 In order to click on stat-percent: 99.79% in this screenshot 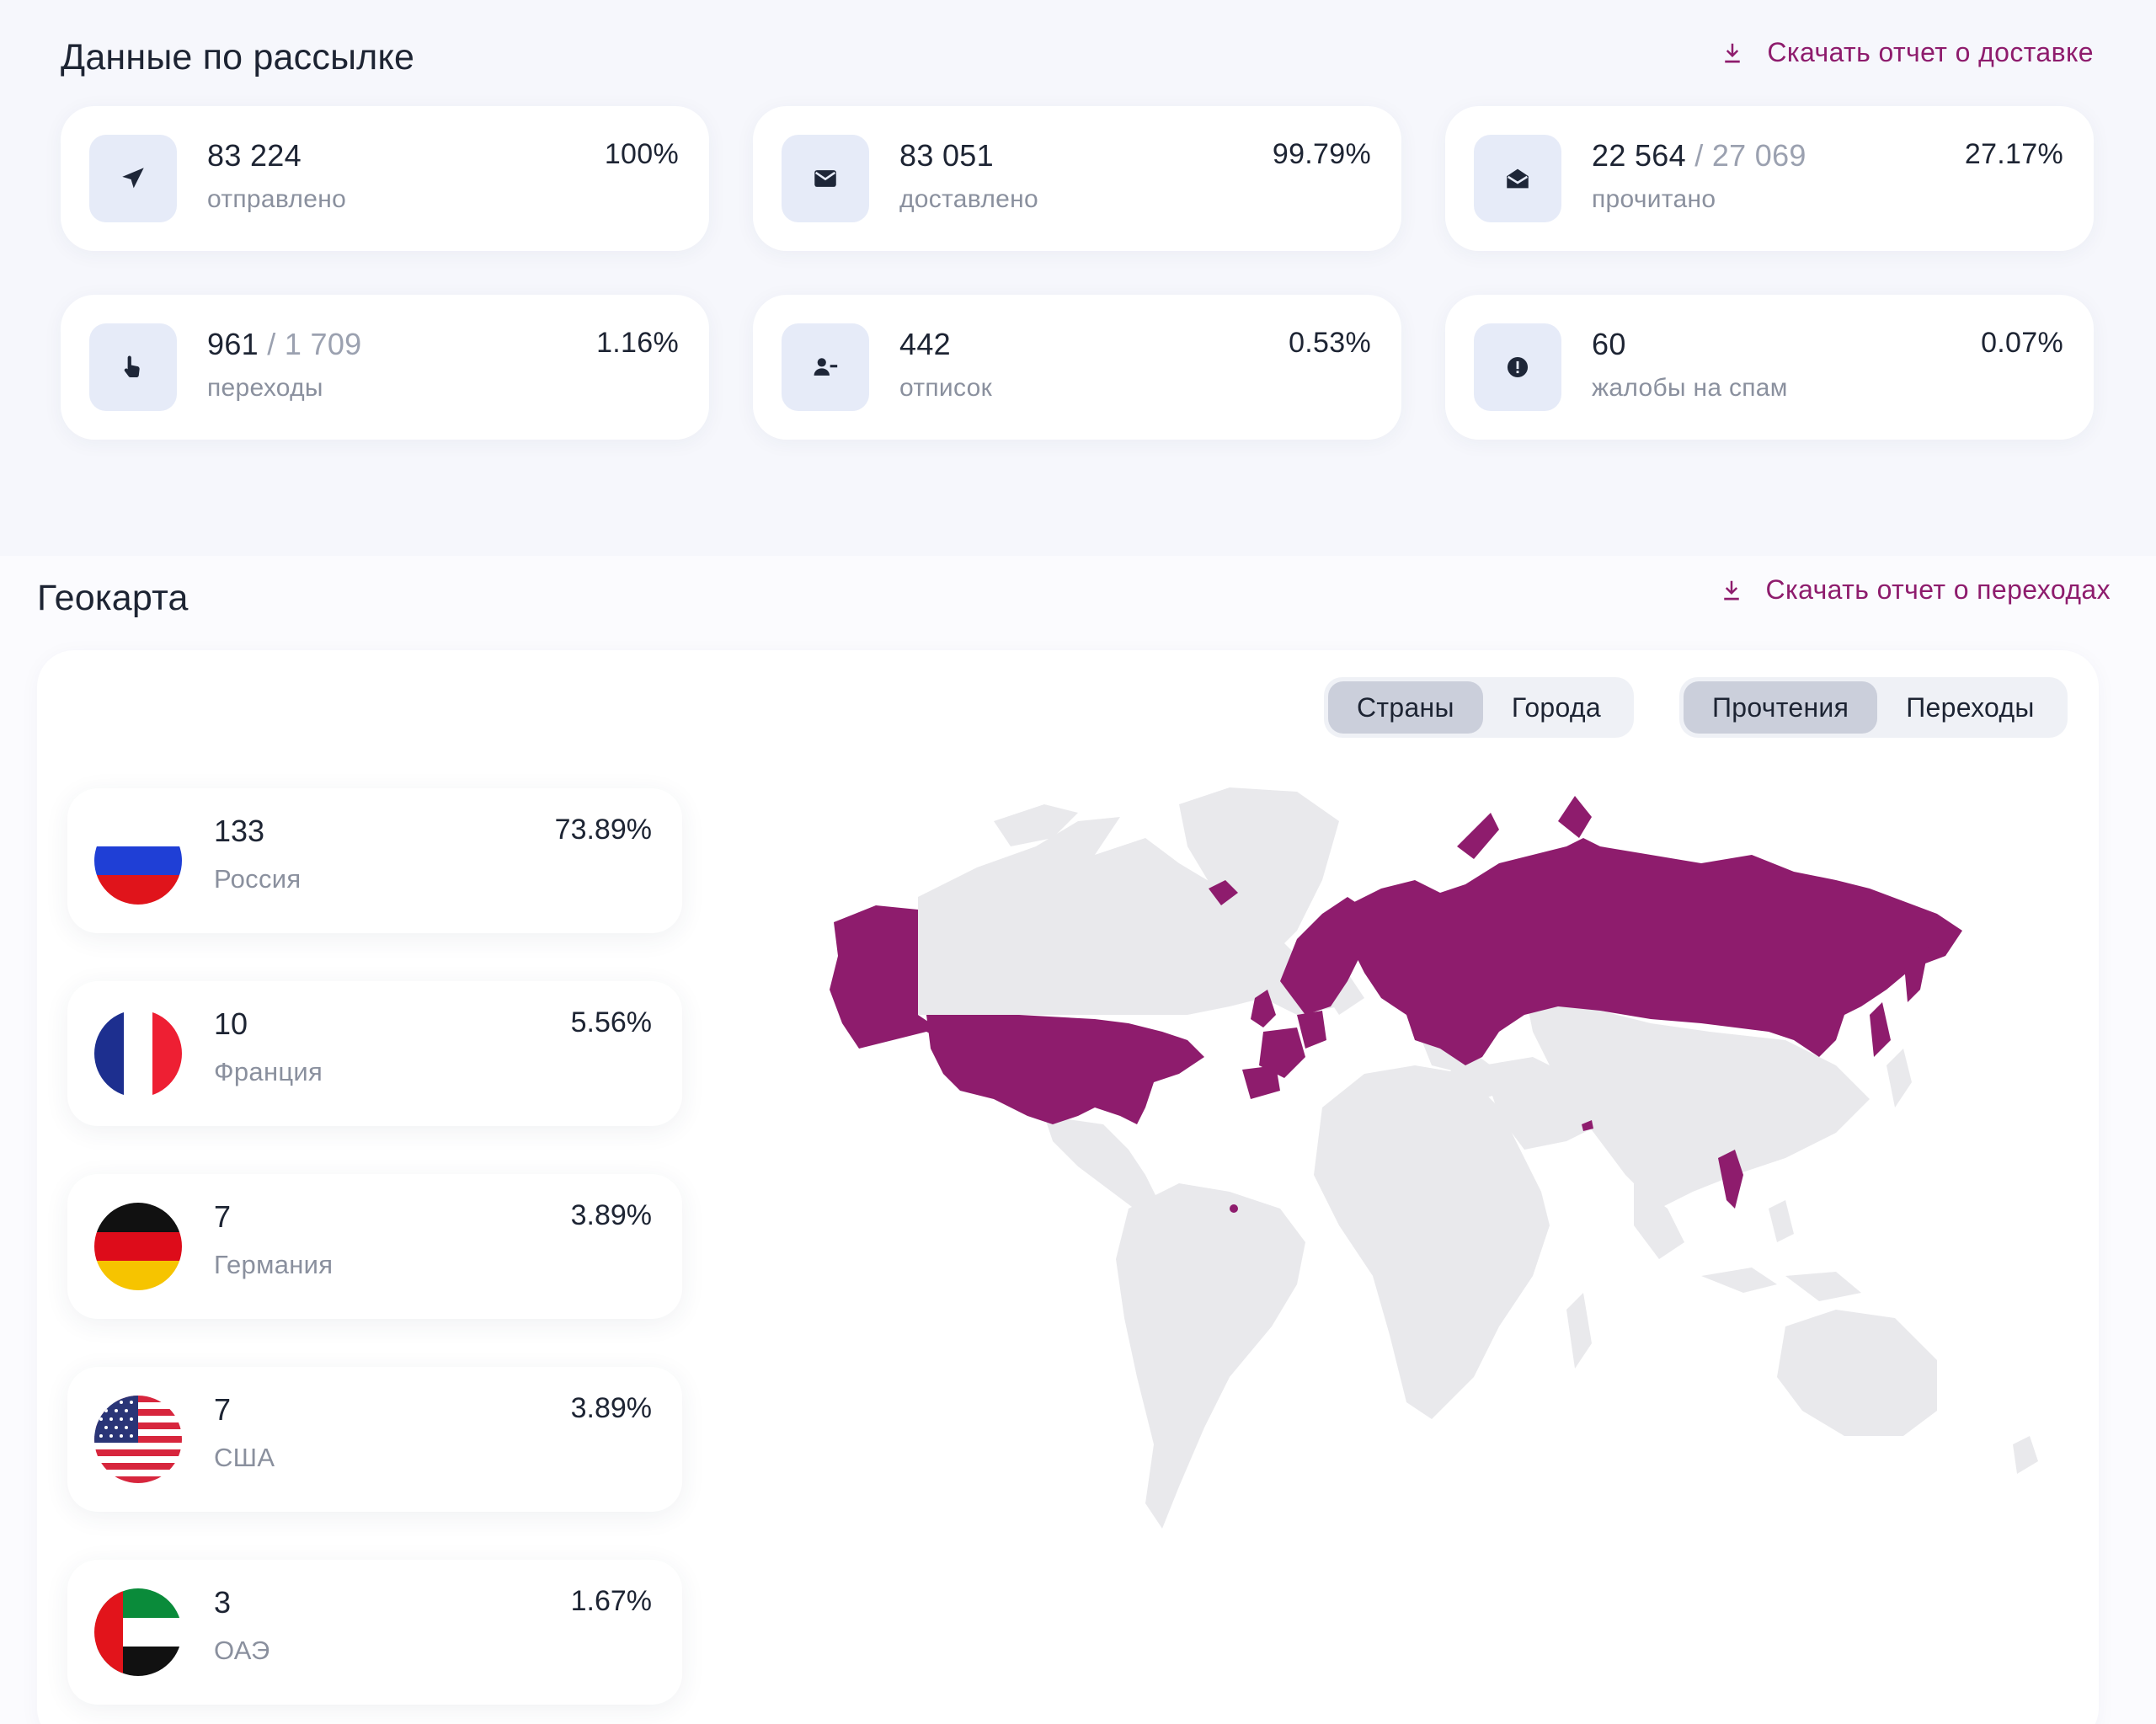, I will do `click(1321, 154)`.